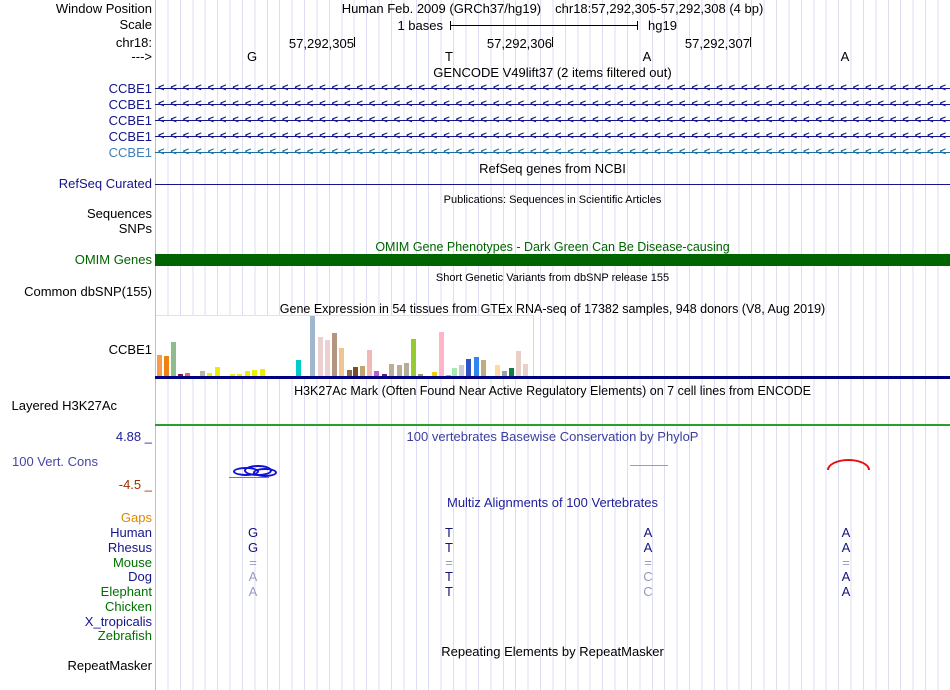 The height and width of the screenshot is (690, 950). Describe the element at coordinates (420, 25) in the screenshot. I see `scale-value: 1 bases` at that location.